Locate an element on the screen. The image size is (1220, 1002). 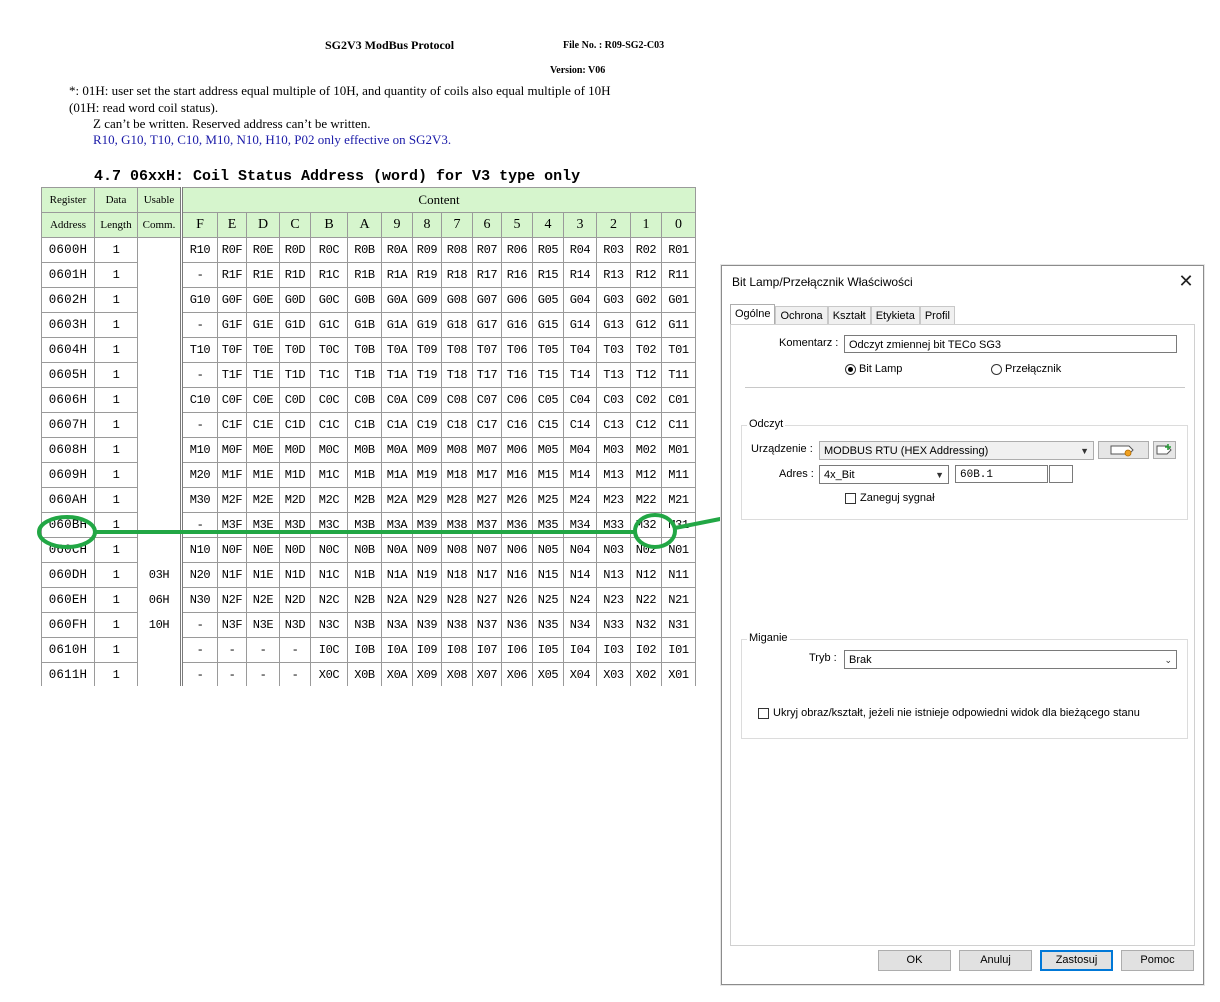
tryb-select: Brak ⌄ is located at coordinates (1010, 659).